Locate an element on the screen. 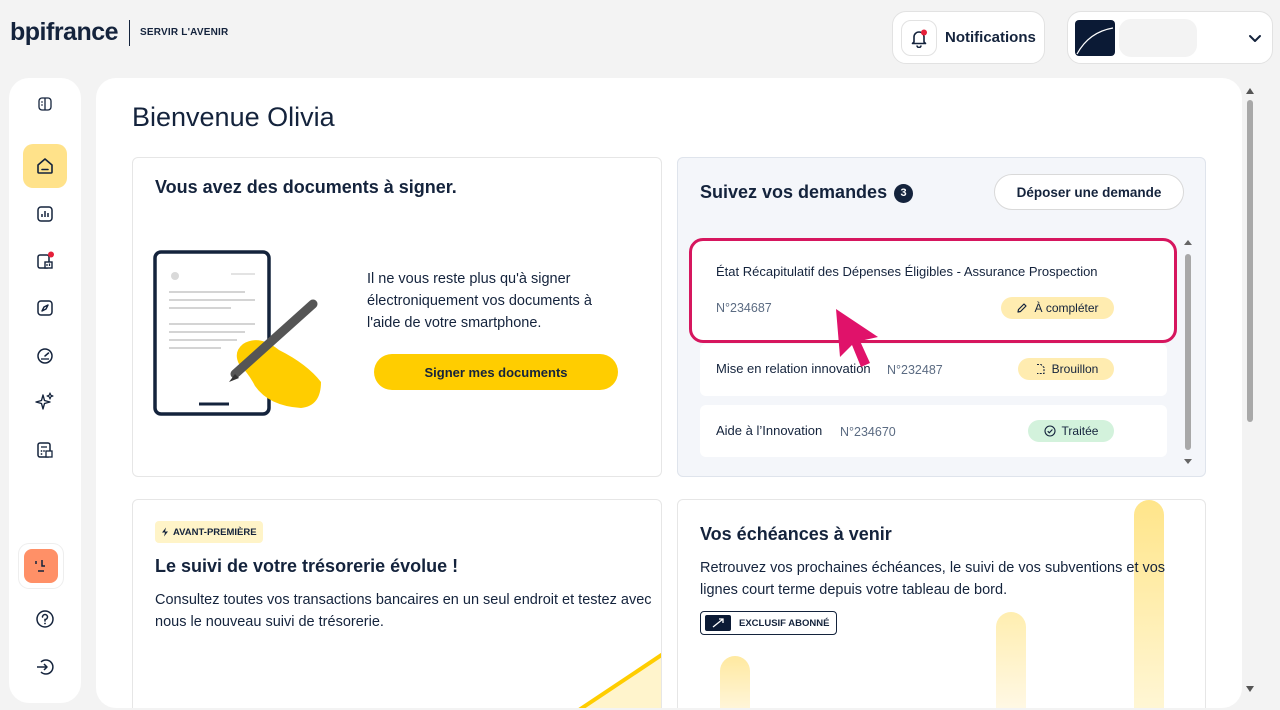  check-circle-icon is located at coordinates (1049, 431).